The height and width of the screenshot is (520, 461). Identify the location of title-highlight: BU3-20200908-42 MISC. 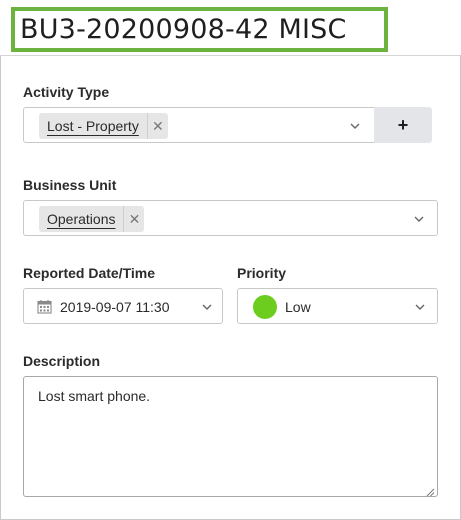
(199, 29).